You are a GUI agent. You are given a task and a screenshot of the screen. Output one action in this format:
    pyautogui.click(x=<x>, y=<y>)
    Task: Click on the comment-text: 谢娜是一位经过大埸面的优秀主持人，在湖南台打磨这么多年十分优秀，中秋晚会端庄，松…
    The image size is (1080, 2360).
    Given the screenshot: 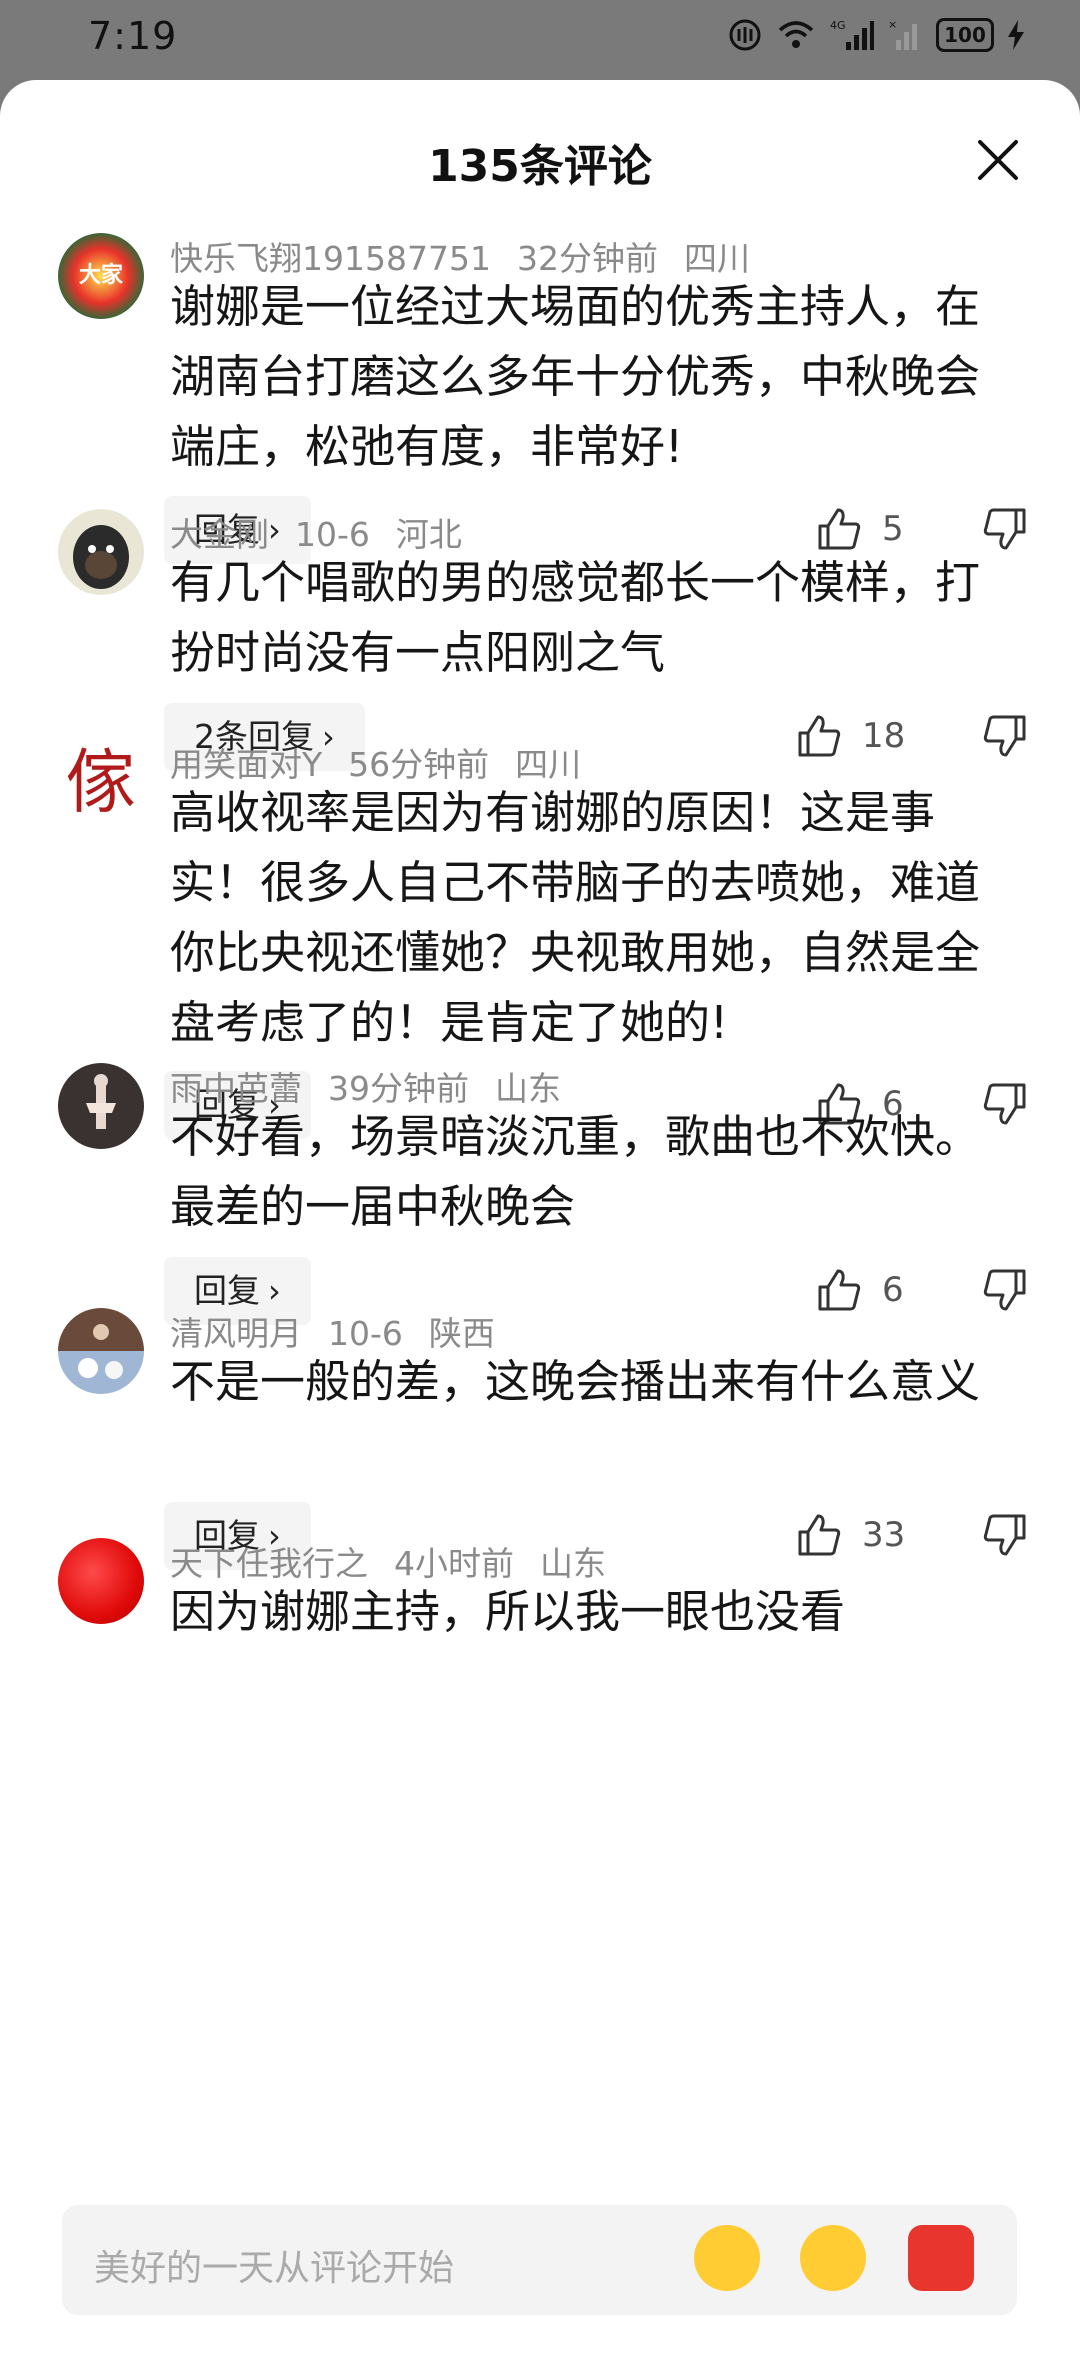 What is the action you would take?
    pyautogui.click(x=575, y=376)
    